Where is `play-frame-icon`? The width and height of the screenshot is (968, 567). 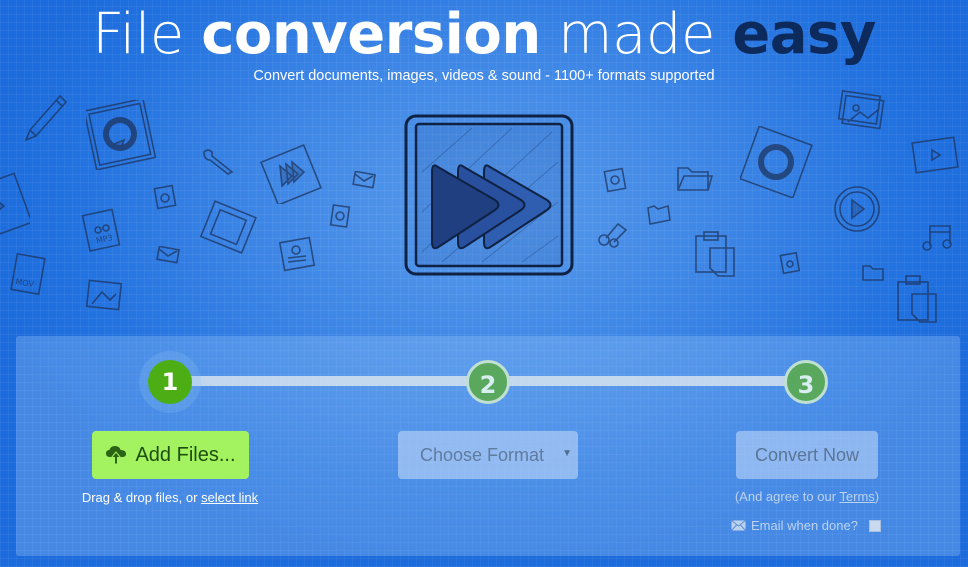 play-frame-icon is located at coordinates (15, 203).